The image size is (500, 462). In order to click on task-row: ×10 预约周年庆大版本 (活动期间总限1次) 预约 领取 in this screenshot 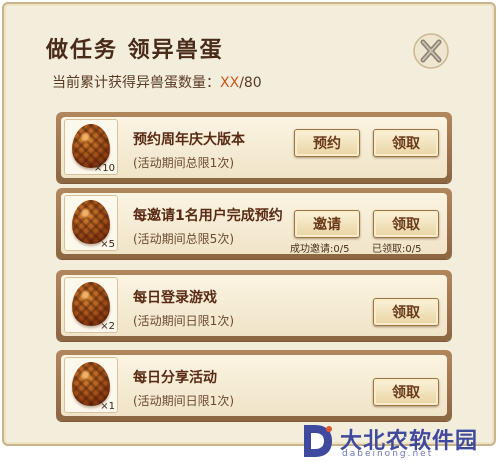, I will do `click(254, 147)`.